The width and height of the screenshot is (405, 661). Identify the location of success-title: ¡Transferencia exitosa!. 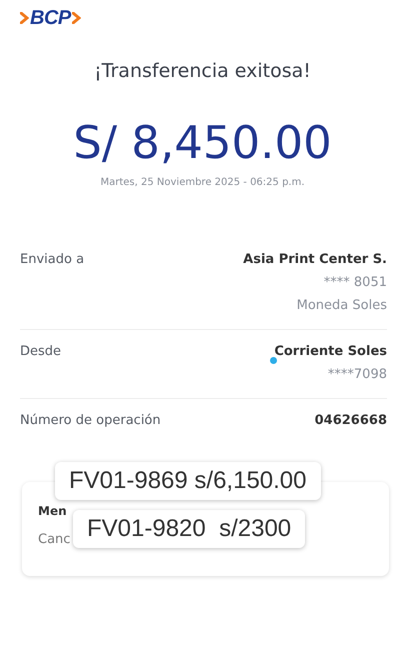
(202, 71).